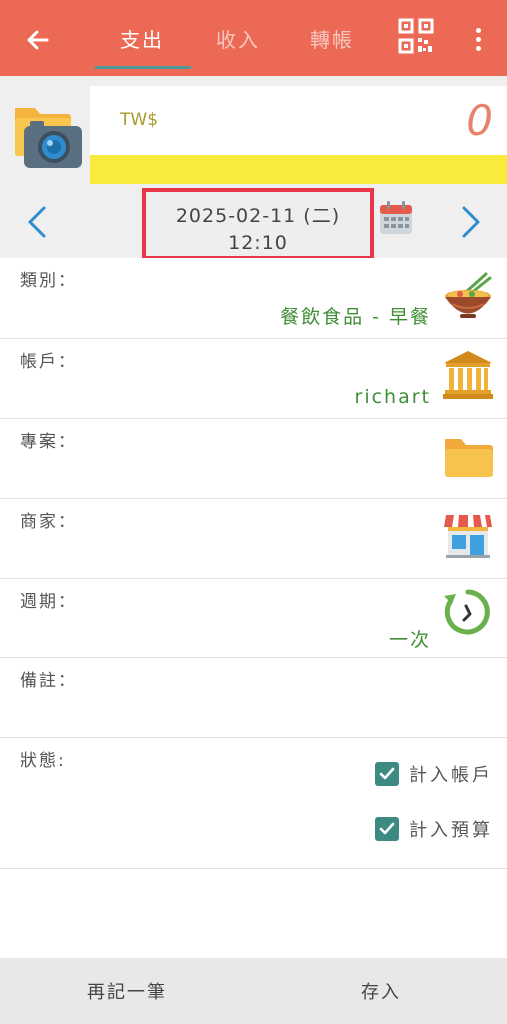 The image size is (507, 1024). Describe the element at coordinates (258, 216) in the screenshot. I see `date-text: 2025-02-11 (二)` at that location.